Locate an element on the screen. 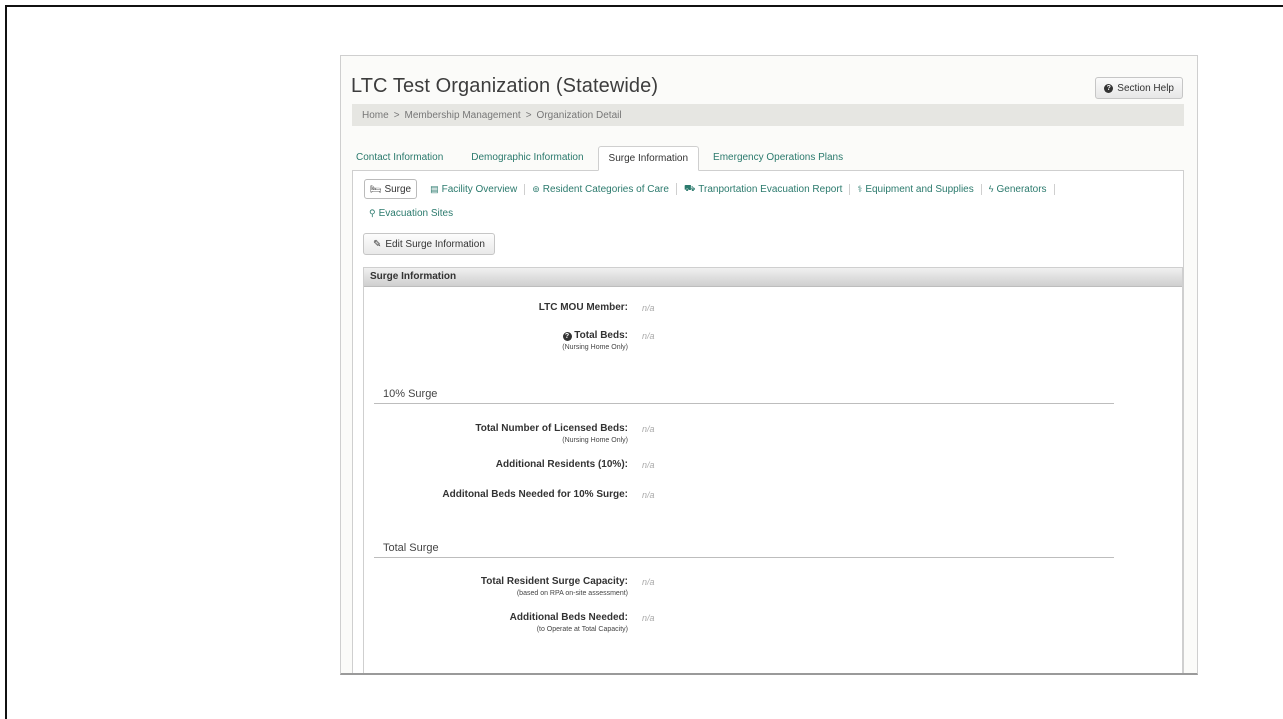 This screenshot has height=719, width=1283. truck-icon: ⛟ is located at coordinates (689, 188).